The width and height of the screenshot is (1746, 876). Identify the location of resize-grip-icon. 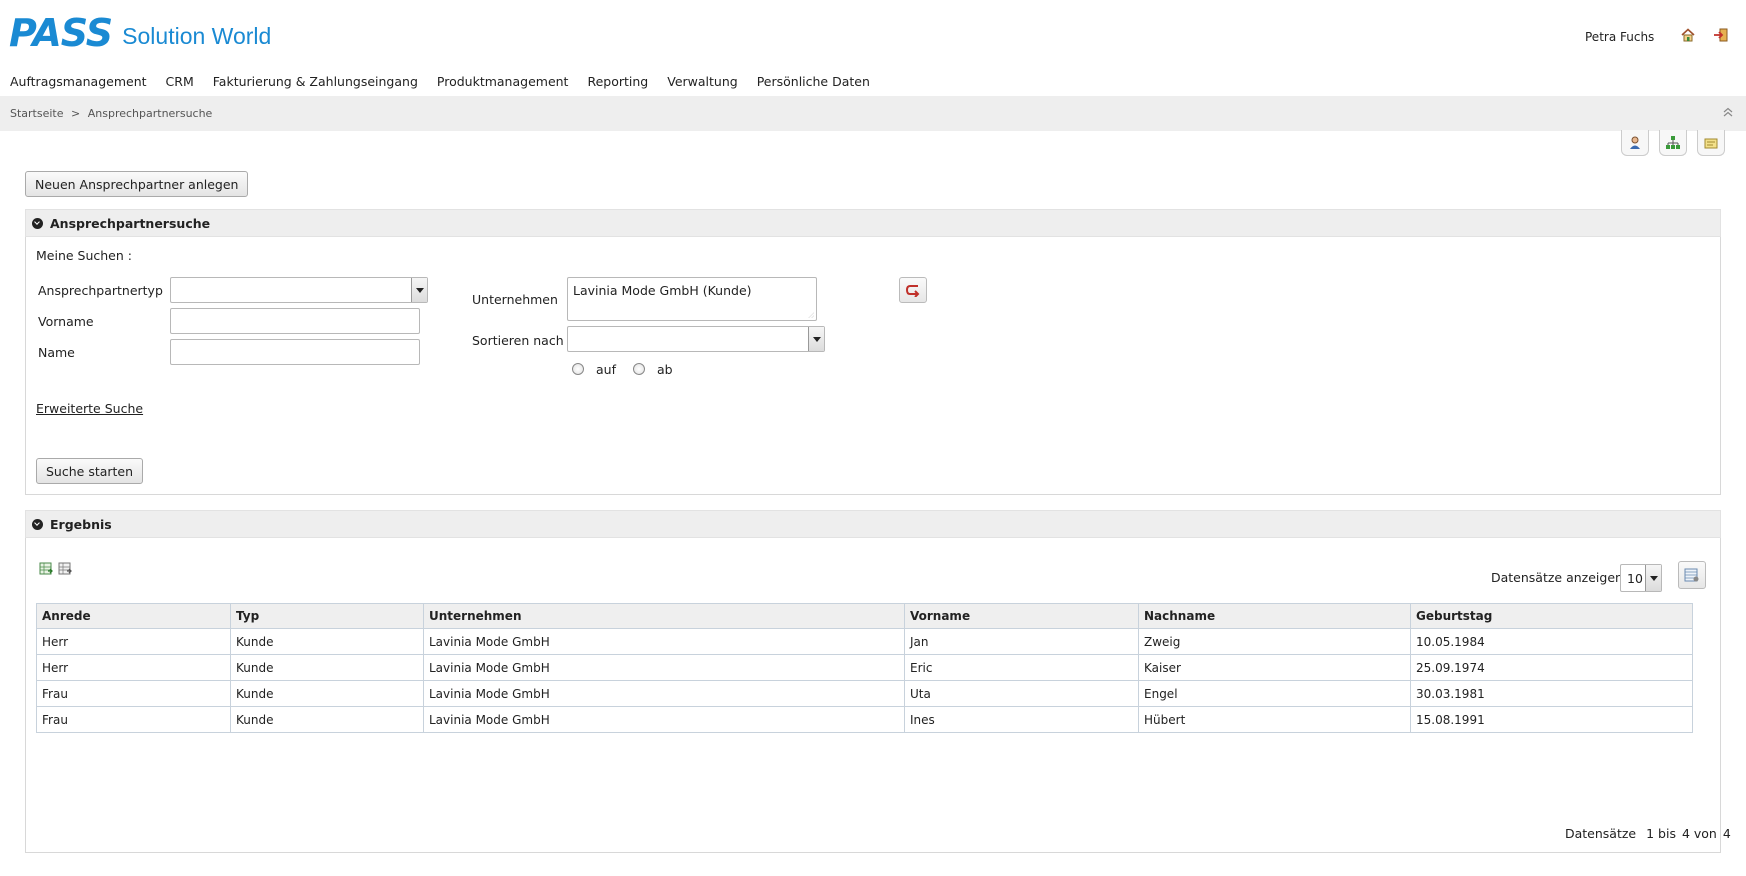
(811, 315).